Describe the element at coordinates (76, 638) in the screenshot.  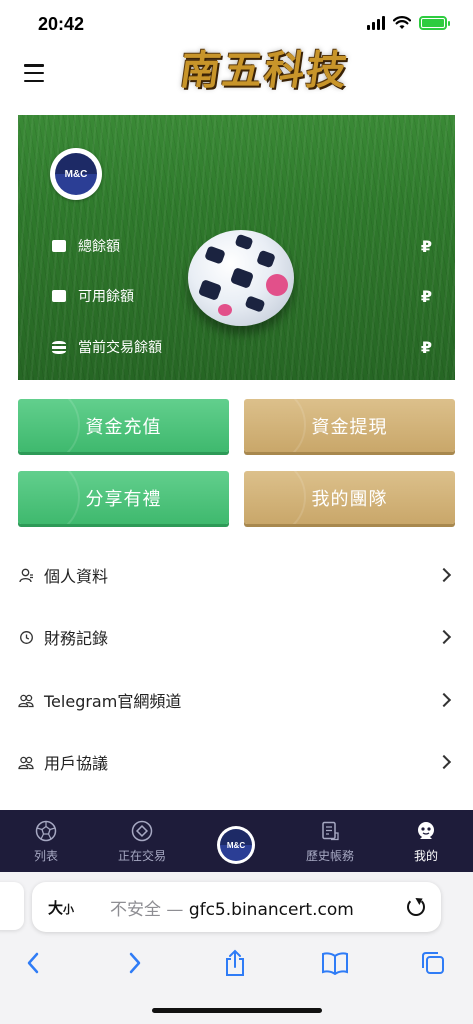
I see `menu-label-finance: 財務記錄` at that location.